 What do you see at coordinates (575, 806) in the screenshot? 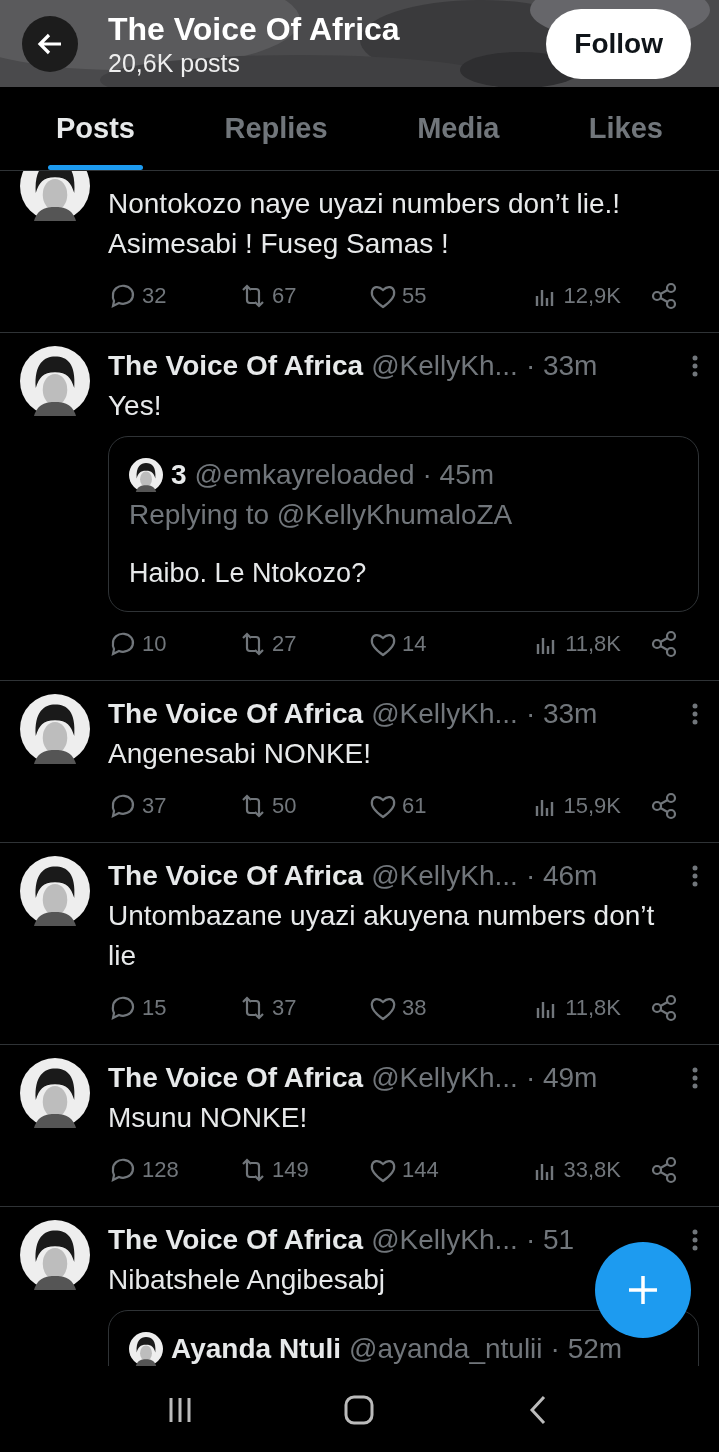
I see `views-button: 15,9K` at bounding box center [575, 806].